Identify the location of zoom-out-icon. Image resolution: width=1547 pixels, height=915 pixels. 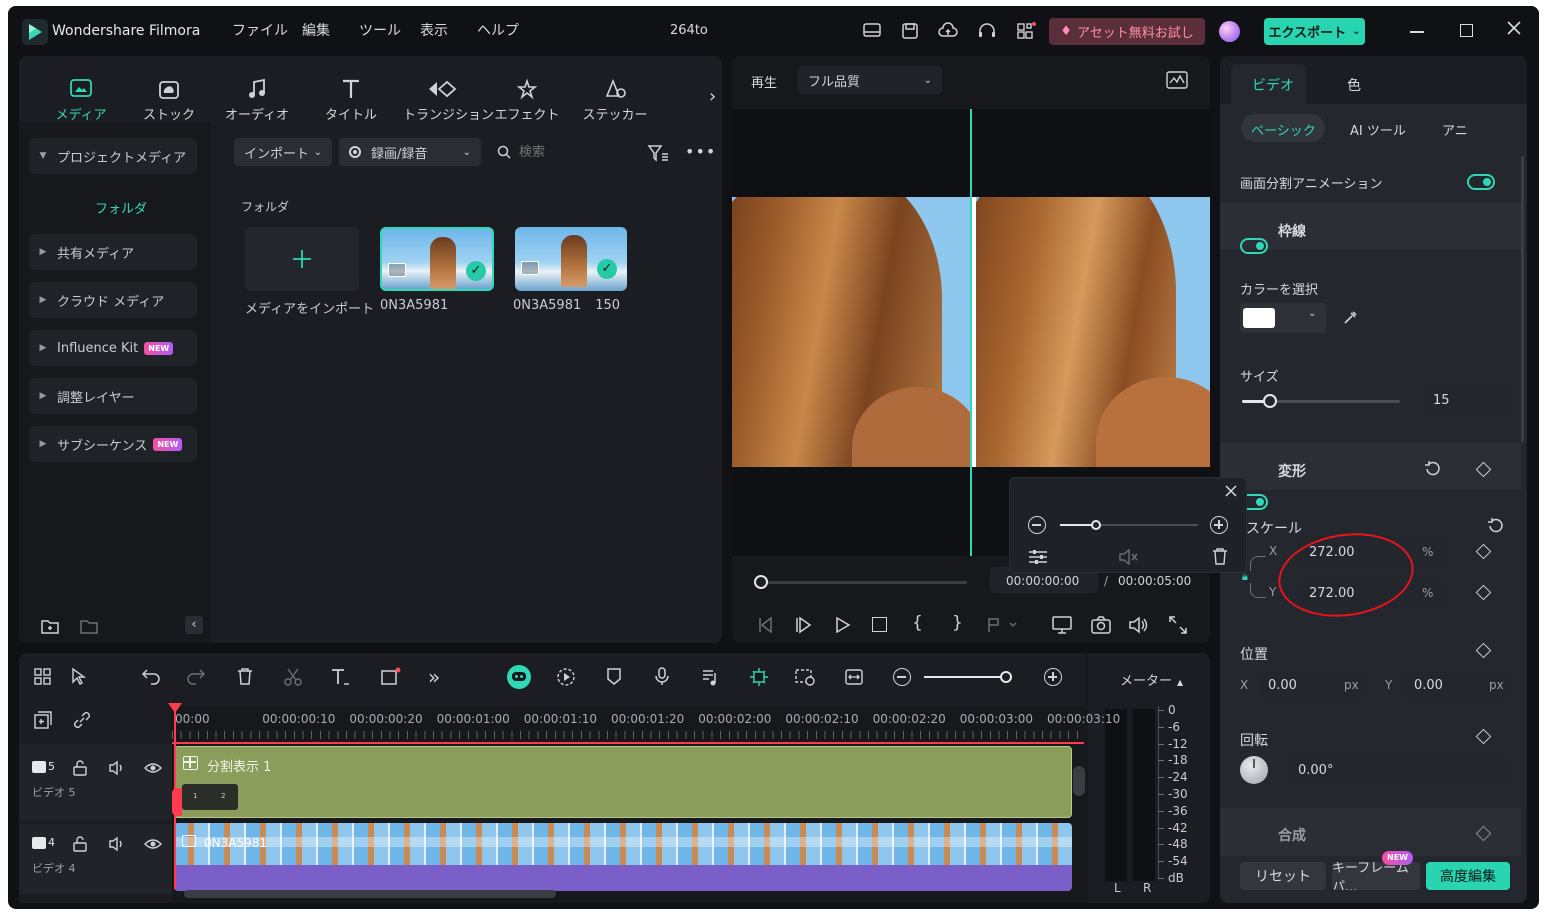
(1037, 525).